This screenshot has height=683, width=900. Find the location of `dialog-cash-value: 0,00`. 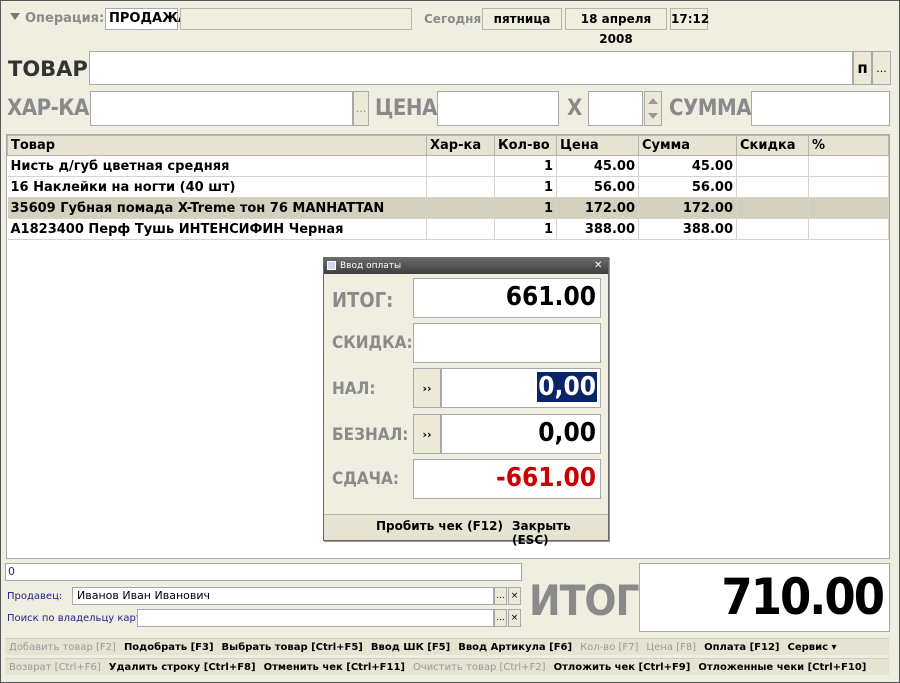

dialog-cash-value: 0,00 is located at coordinates (567, 387).